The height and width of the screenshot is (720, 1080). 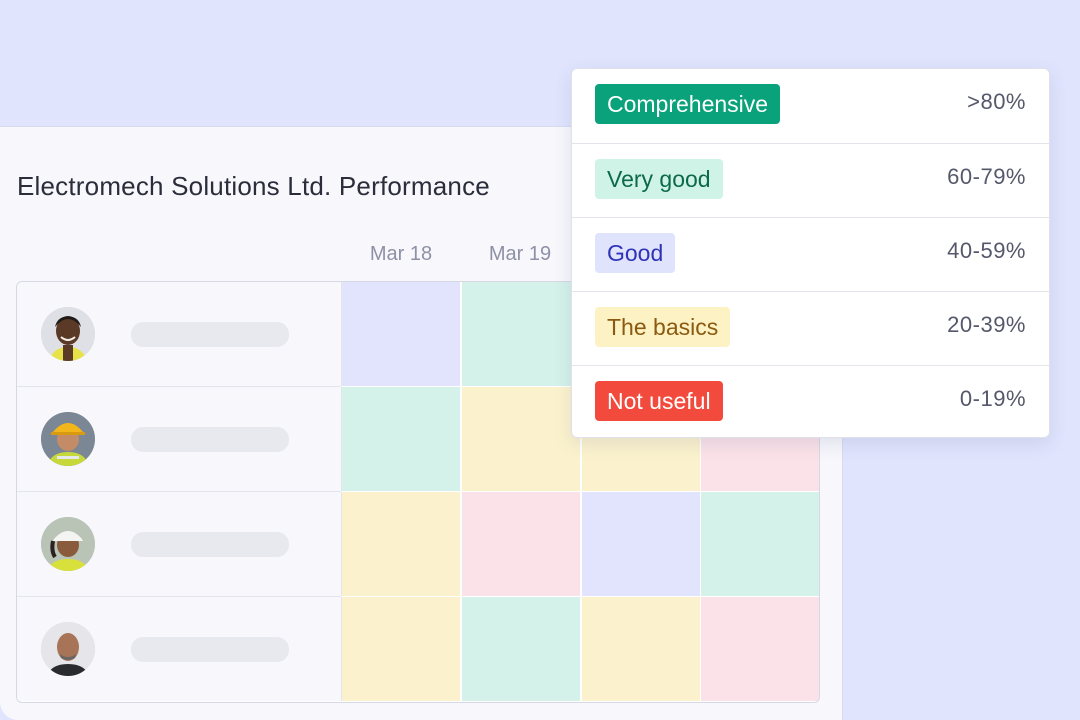 I want to click on page-title: Electromech Solutions Ltd. Performance, so click(x=253, y=186).